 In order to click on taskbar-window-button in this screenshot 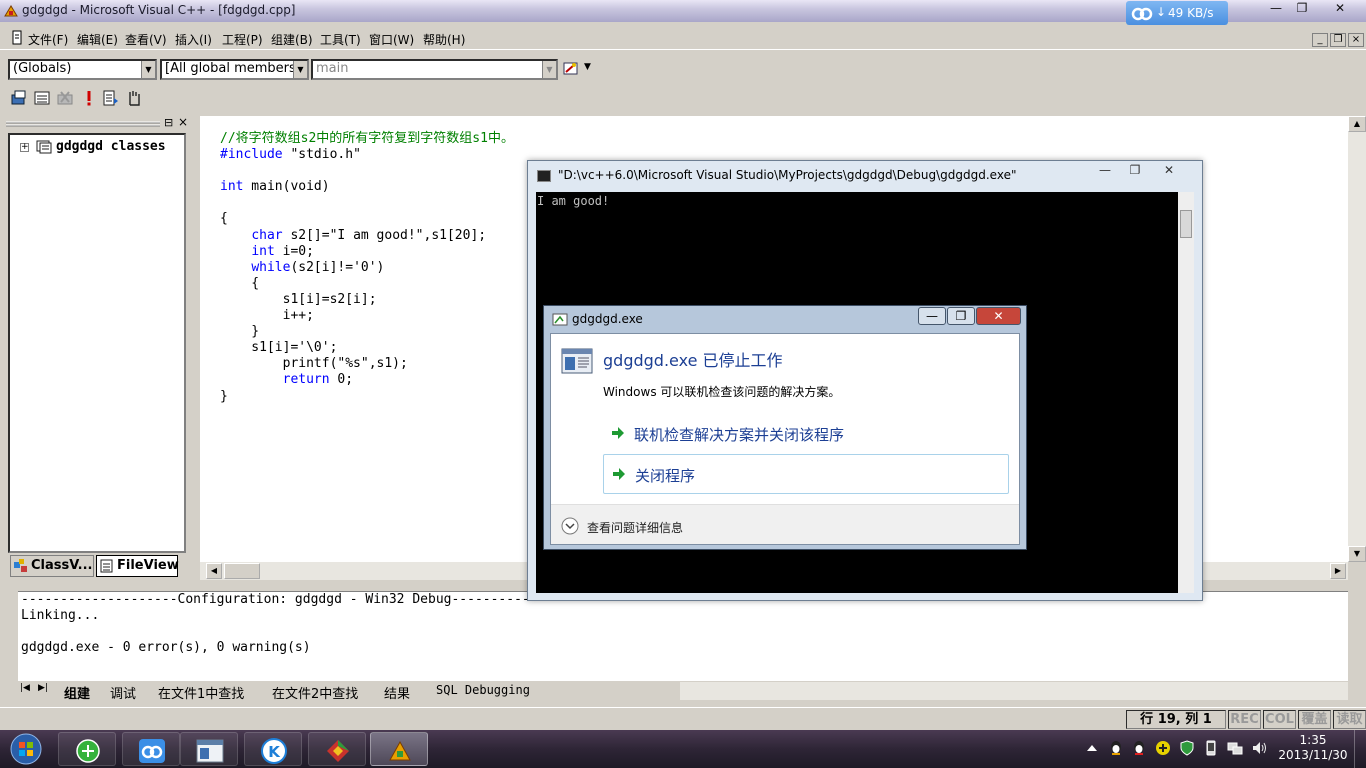, I will do `click(209, 749)`.